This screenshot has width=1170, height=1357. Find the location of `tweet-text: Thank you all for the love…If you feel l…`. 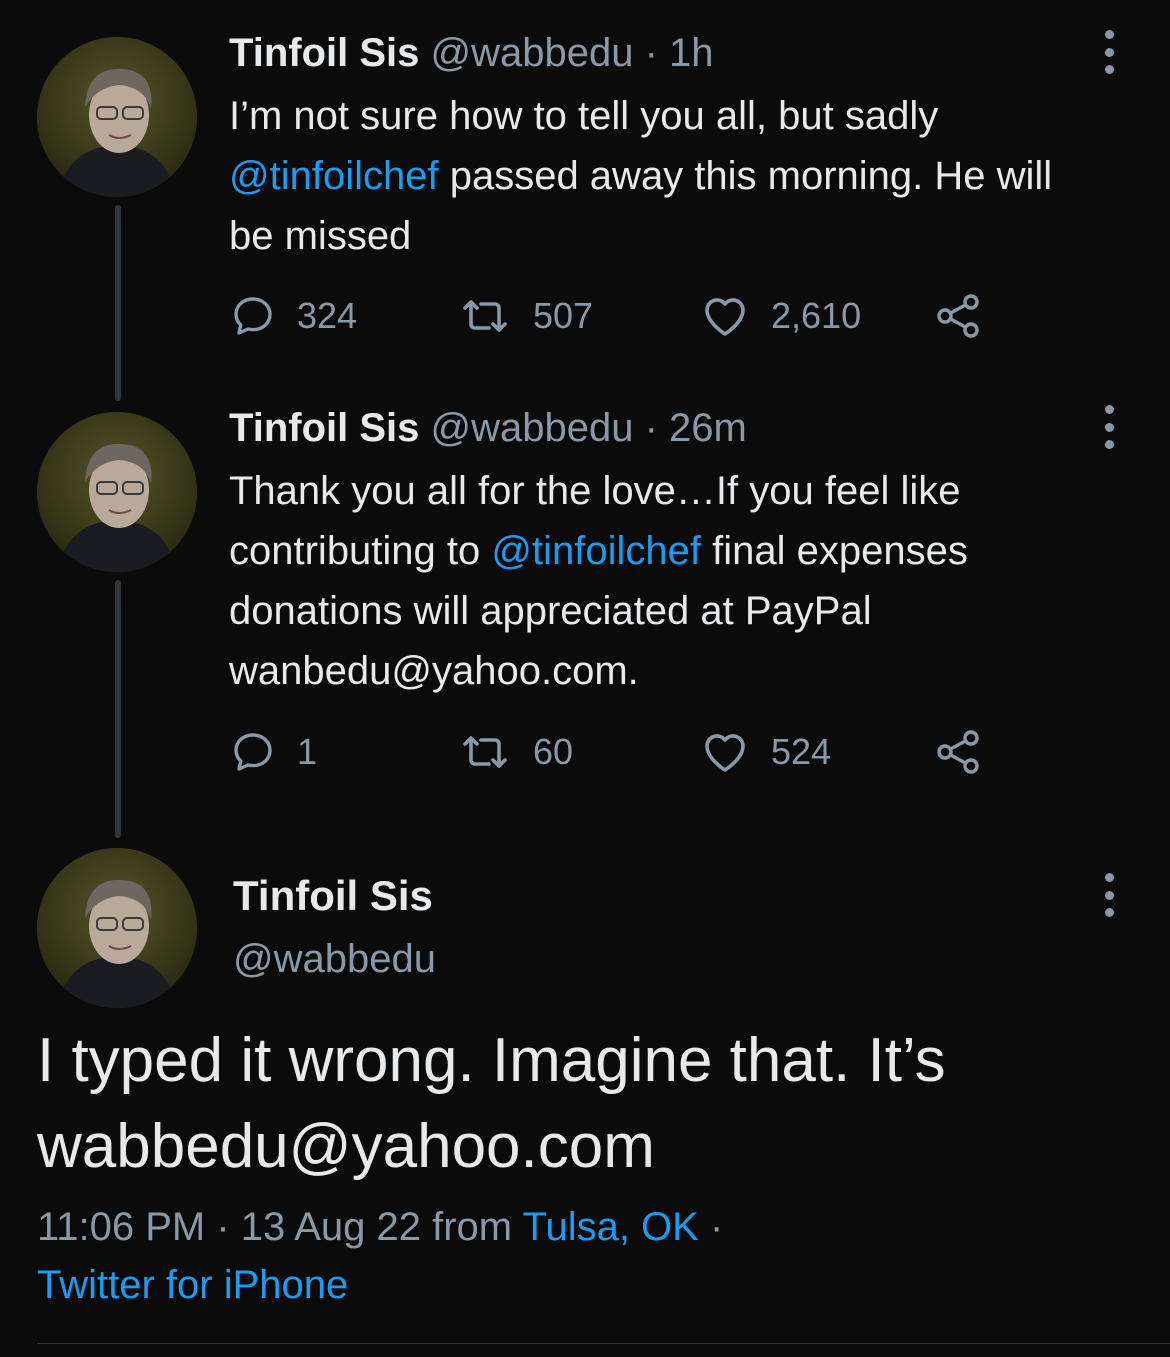

tweet-text: Thank you all for the love…If you feel l… is located at coordinates (664, 581).